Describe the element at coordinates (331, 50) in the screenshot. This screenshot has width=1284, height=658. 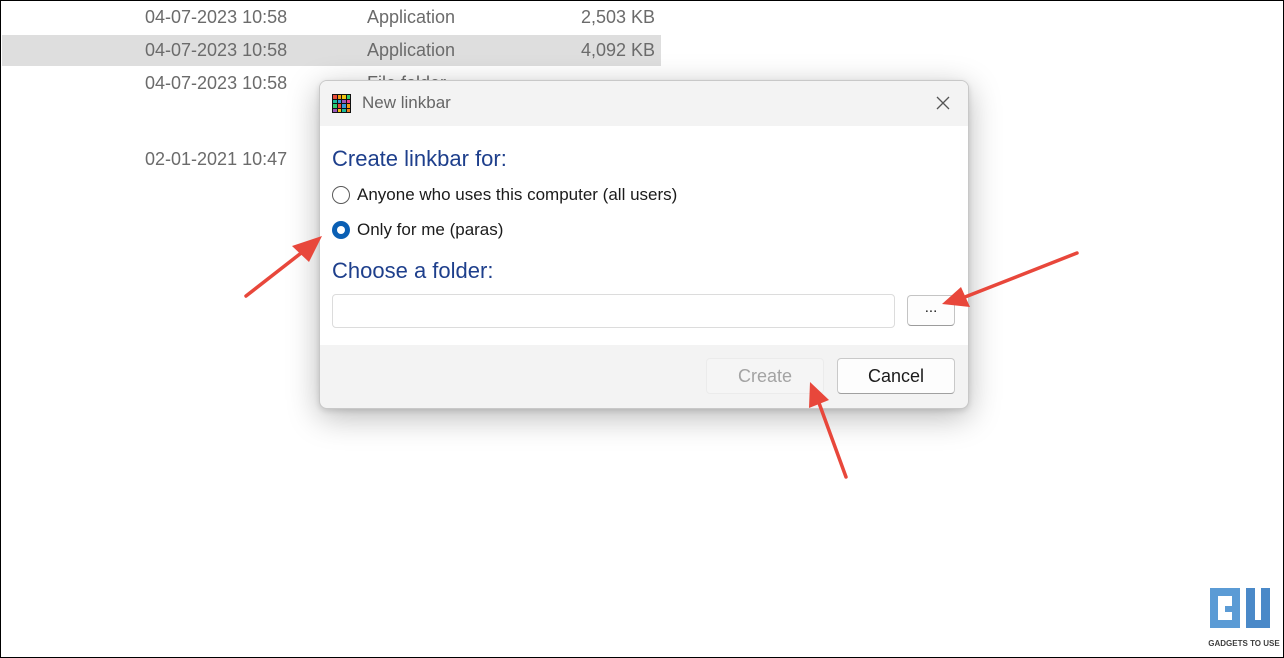
I see `file-row-selected: 04-07-2023 10:58 Application 4,092 KB` at that location.